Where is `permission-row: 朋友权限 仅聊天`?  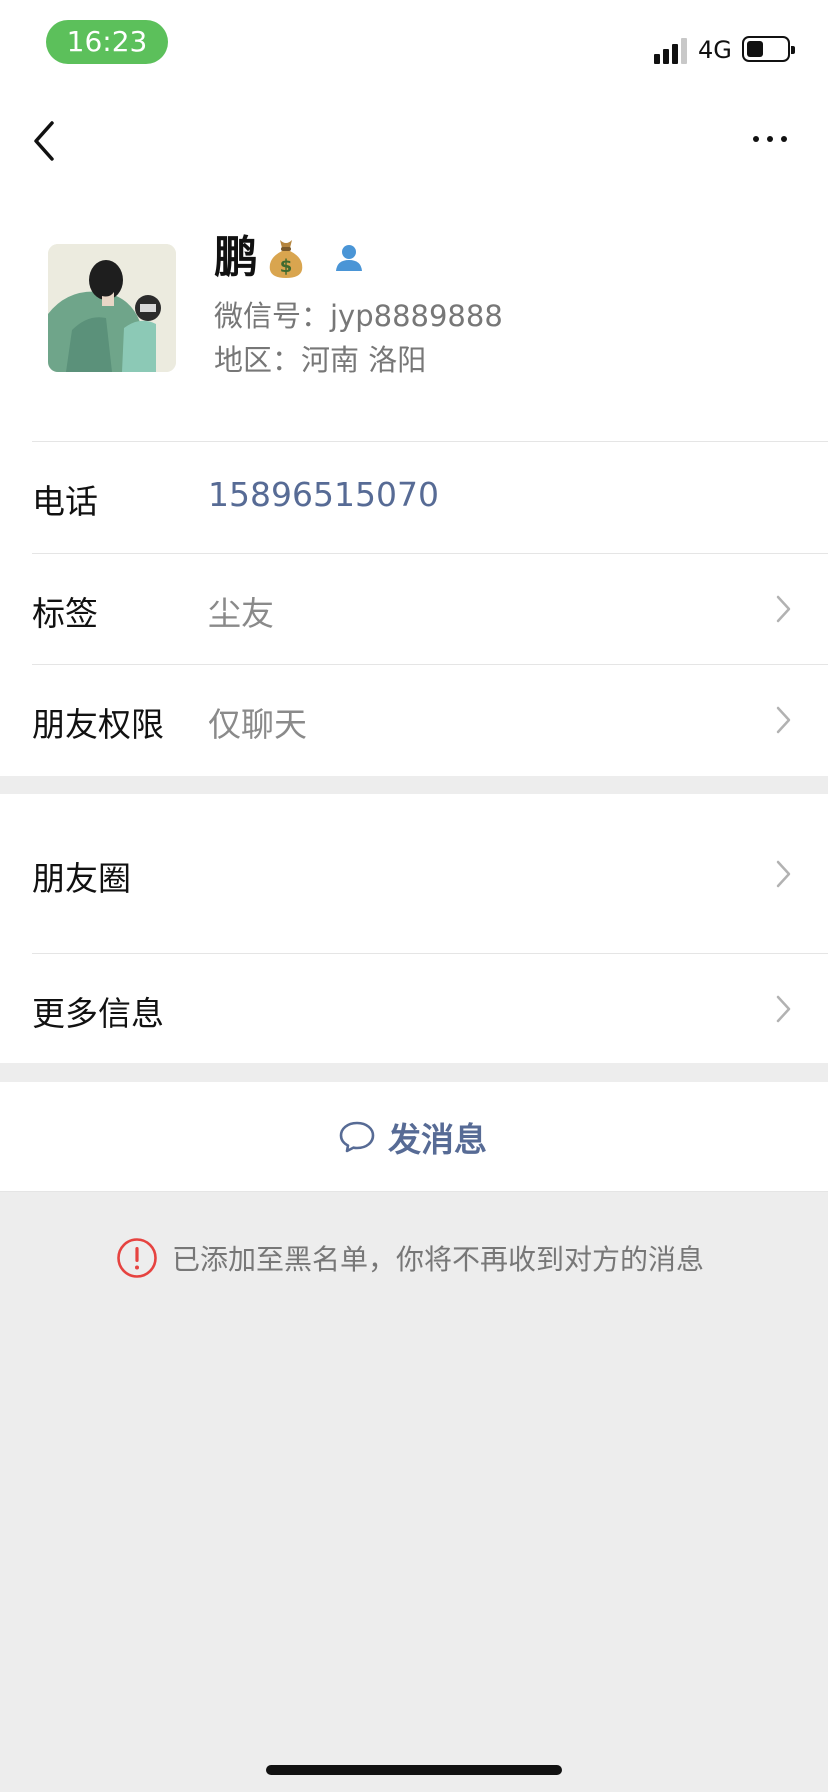 permission-row: 朋友权限 仅聊天 is located at coordinates (414, 720).